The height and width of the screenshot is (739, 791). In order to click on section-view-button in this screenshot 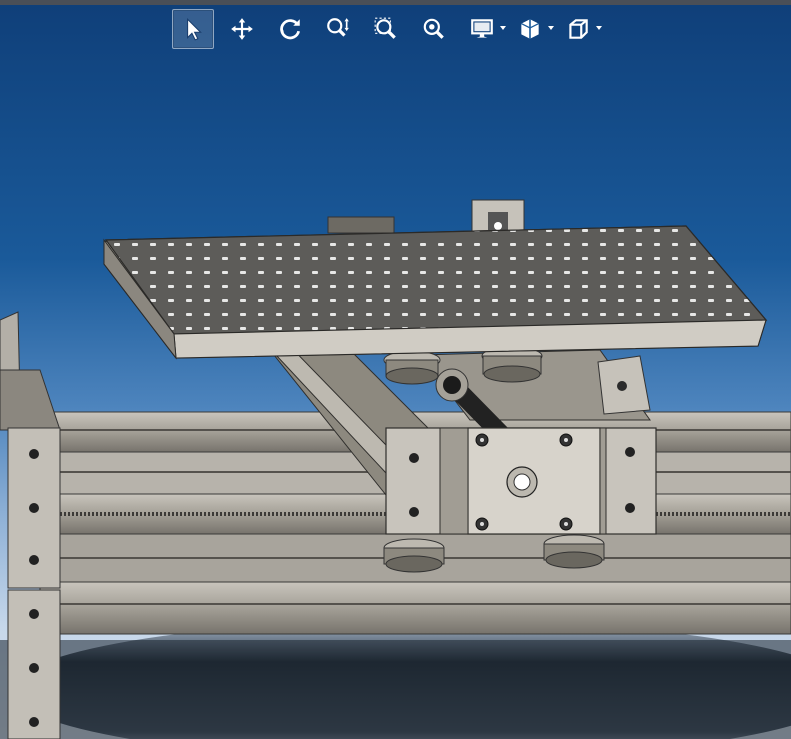, I will do `click(532, 29)`.